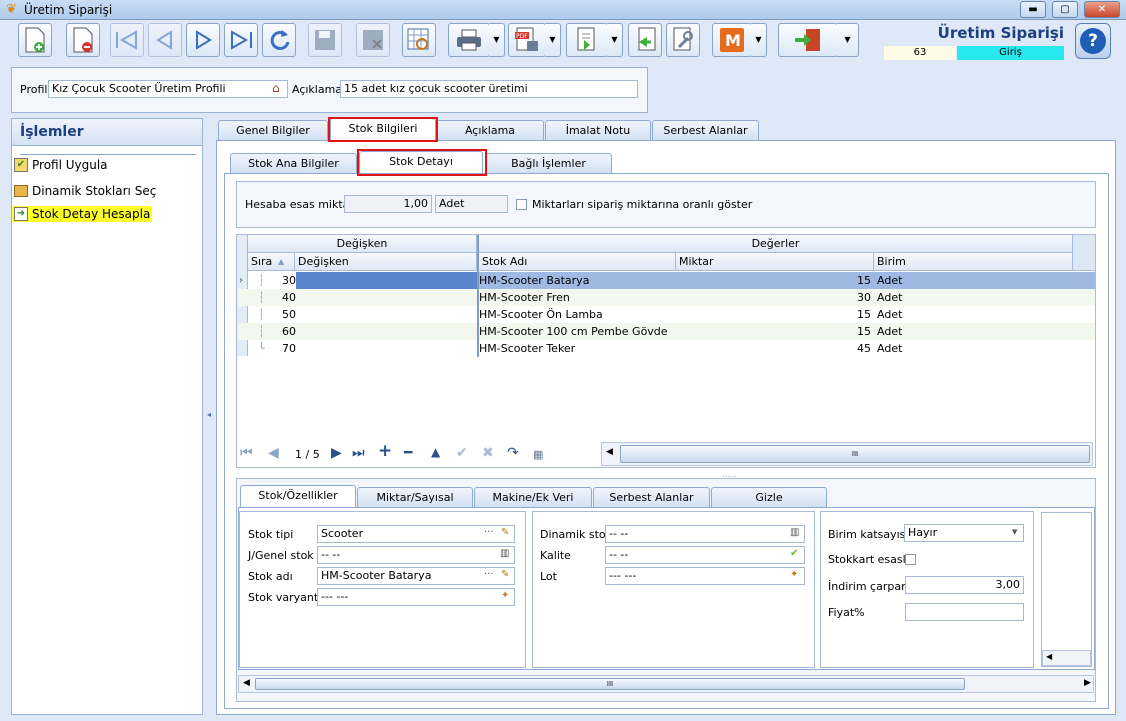 This screenshot has height=721, width=1126. What do you see at coordinates (1066, 658) in the screenshot?
I see `extra-panel-scrollbar: ◀` at bounding box center [1066, 658].